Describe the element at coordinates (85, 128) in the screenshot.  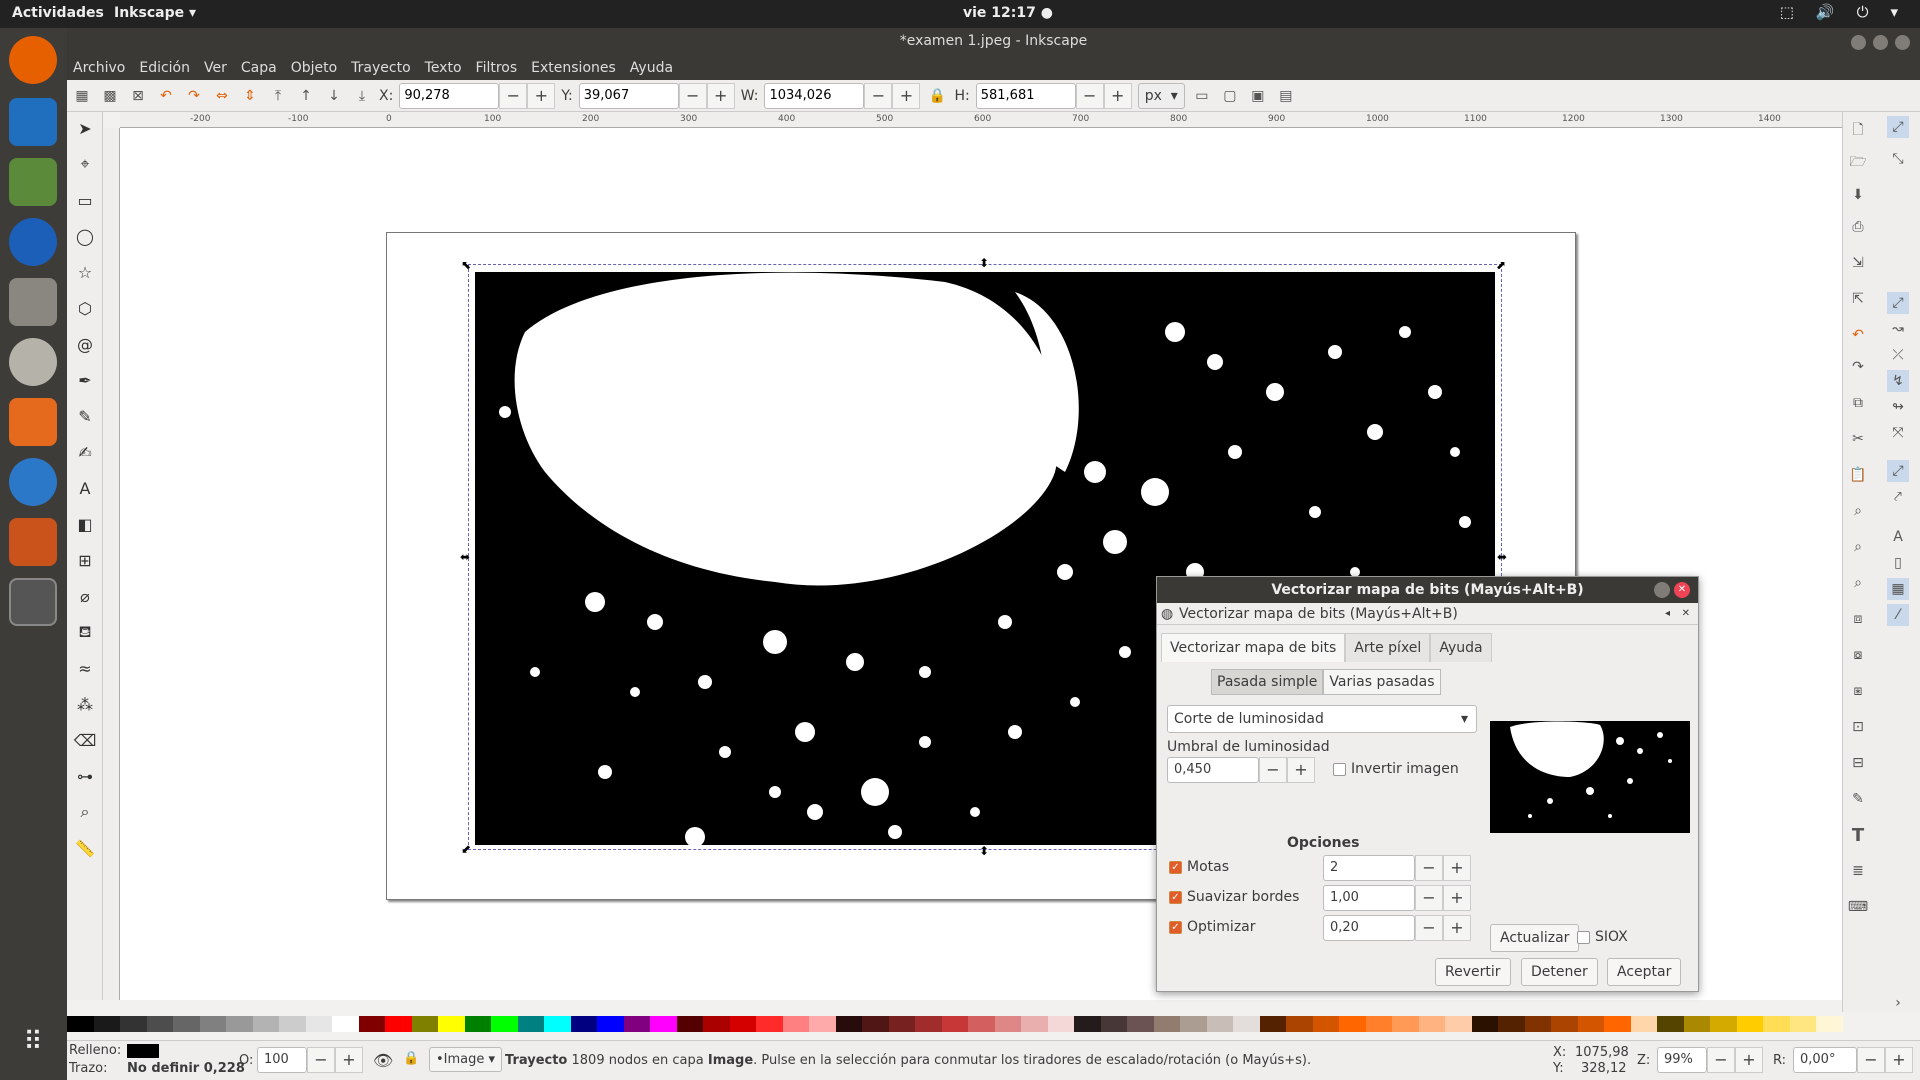
I see `selector-tool-icon: ➤` at that location.